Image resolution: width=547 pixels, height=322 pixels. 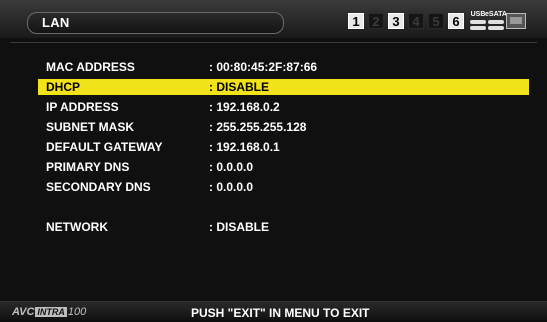 I want to click on footer-bar: AVC INTRA 100 PUSH "EXIT" IN MENU TO EXIT, so click(x=273, y=311).